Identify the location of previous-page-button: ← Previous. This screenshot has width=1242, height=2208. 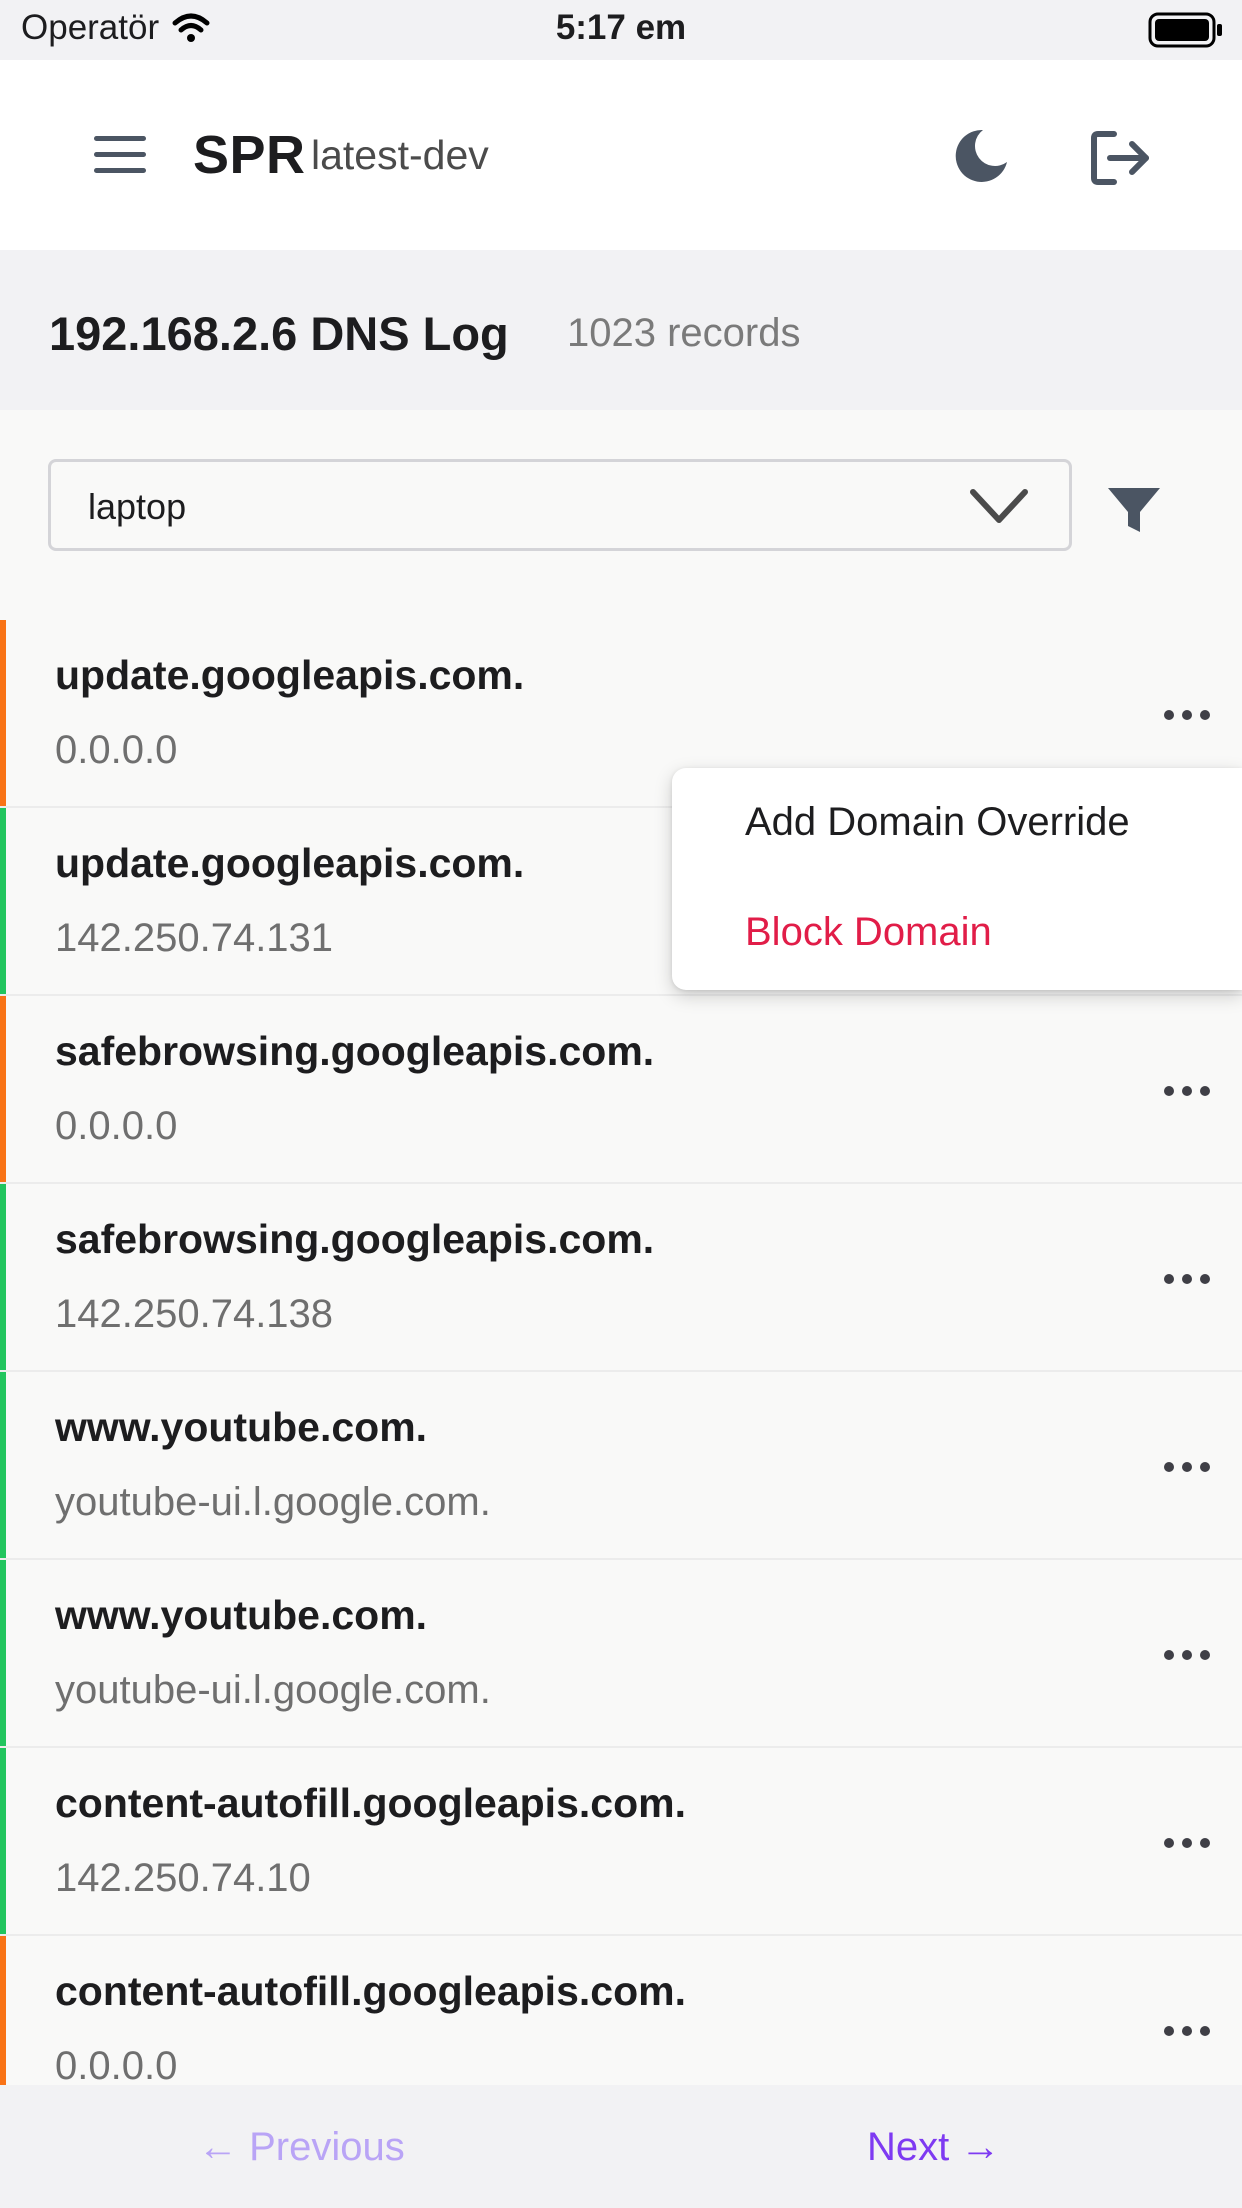
(301, 2147).